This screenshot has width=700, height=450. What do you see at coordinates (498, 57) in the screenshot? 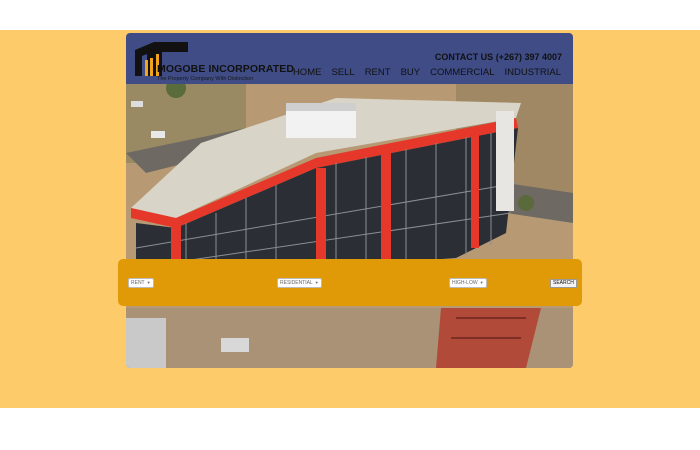
I see `contact-phone: CONTACT US (+267) 397 4007` at bounding box center [498, 57].